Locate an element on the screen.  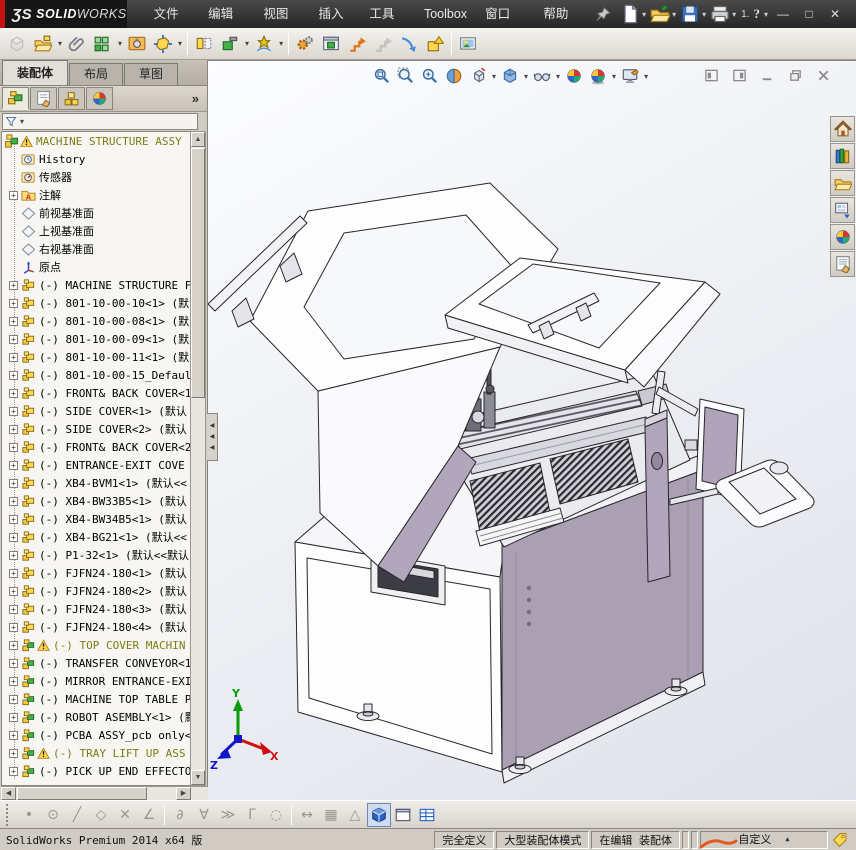
new-doc-button: ▾ is located at coordinates (634, 14).